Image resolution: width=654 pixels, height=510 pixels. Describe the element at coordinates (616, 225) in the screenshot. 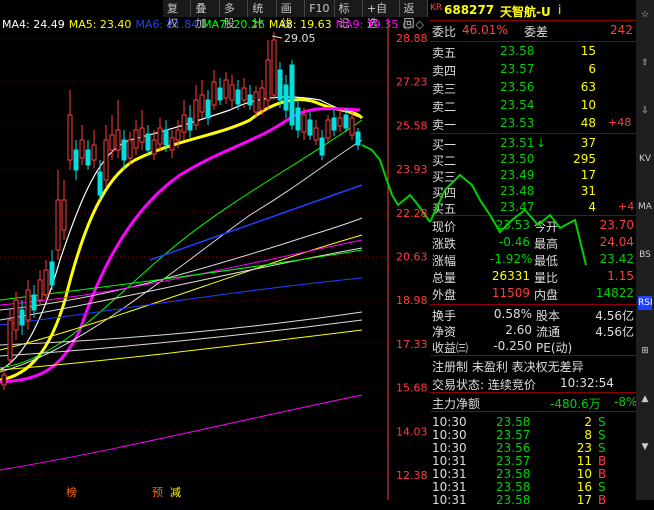

I see `quote-value: 23.70` at that location.